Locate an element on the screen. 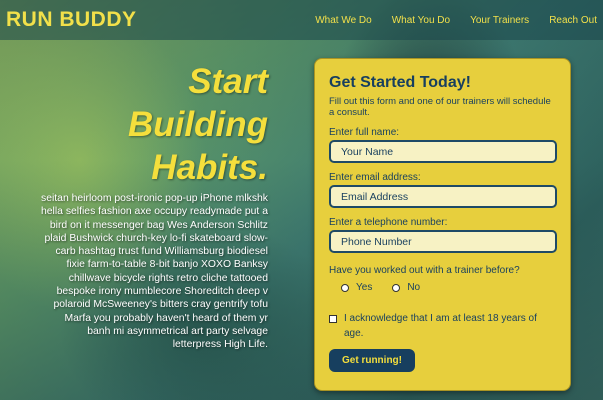 The height and width of the screenshot is (400, 603). radio-no-circle is located at coordinates (396, 287).